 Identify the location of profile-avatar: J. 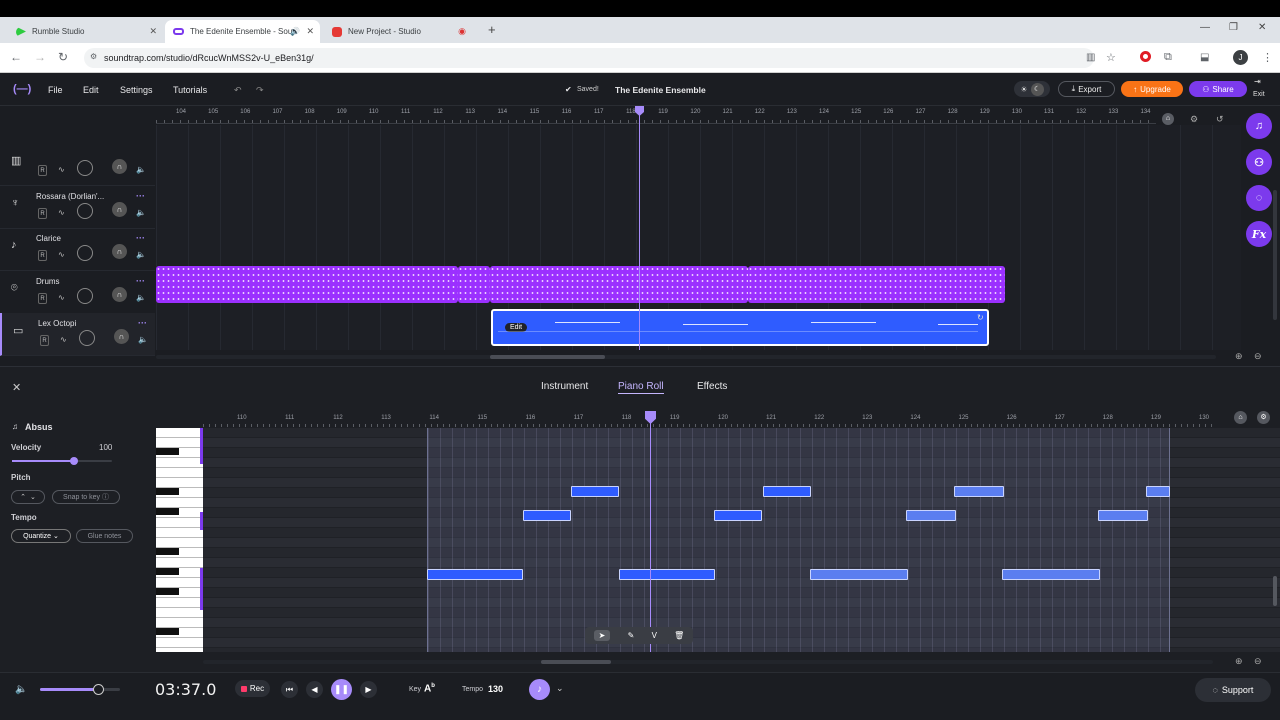
(1240, 57).